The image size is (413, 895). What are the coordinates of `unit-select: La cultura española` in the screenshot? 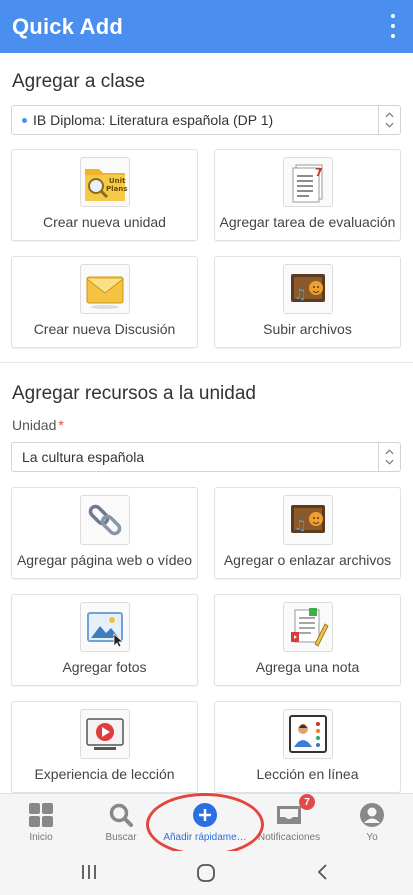 It's located at (206, 457).